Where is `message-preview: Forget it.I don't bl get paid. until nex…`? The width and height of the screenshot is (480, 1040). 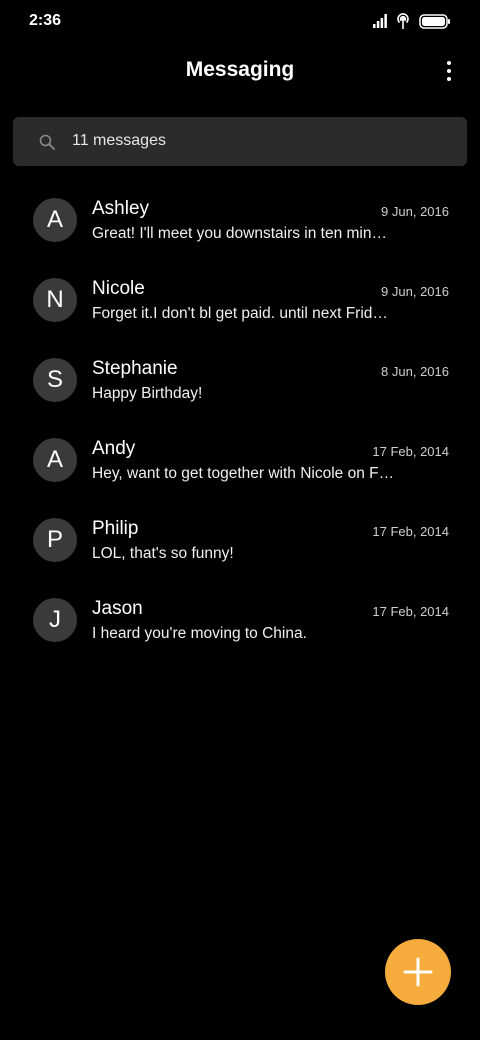
message-preview: Forget it.I don't bl get paid. until nex… is located at coordinates (240, 313).